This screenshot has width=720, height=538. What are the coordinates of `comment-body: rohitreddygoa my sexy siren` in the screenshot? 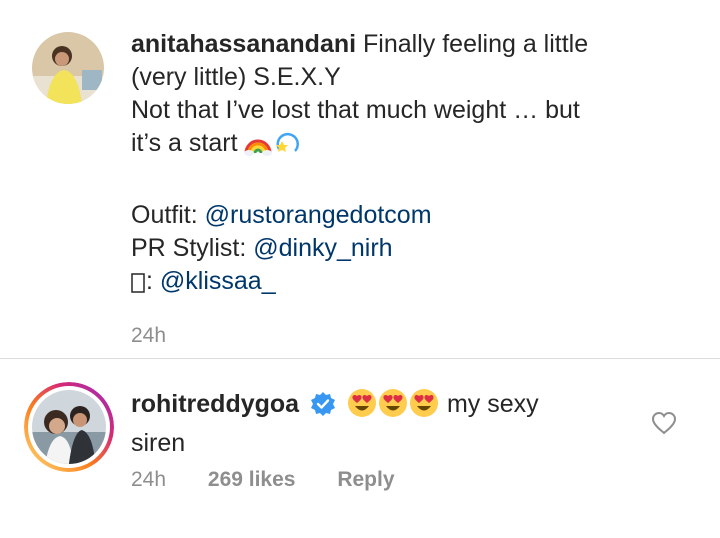 It's located at (391, 424).